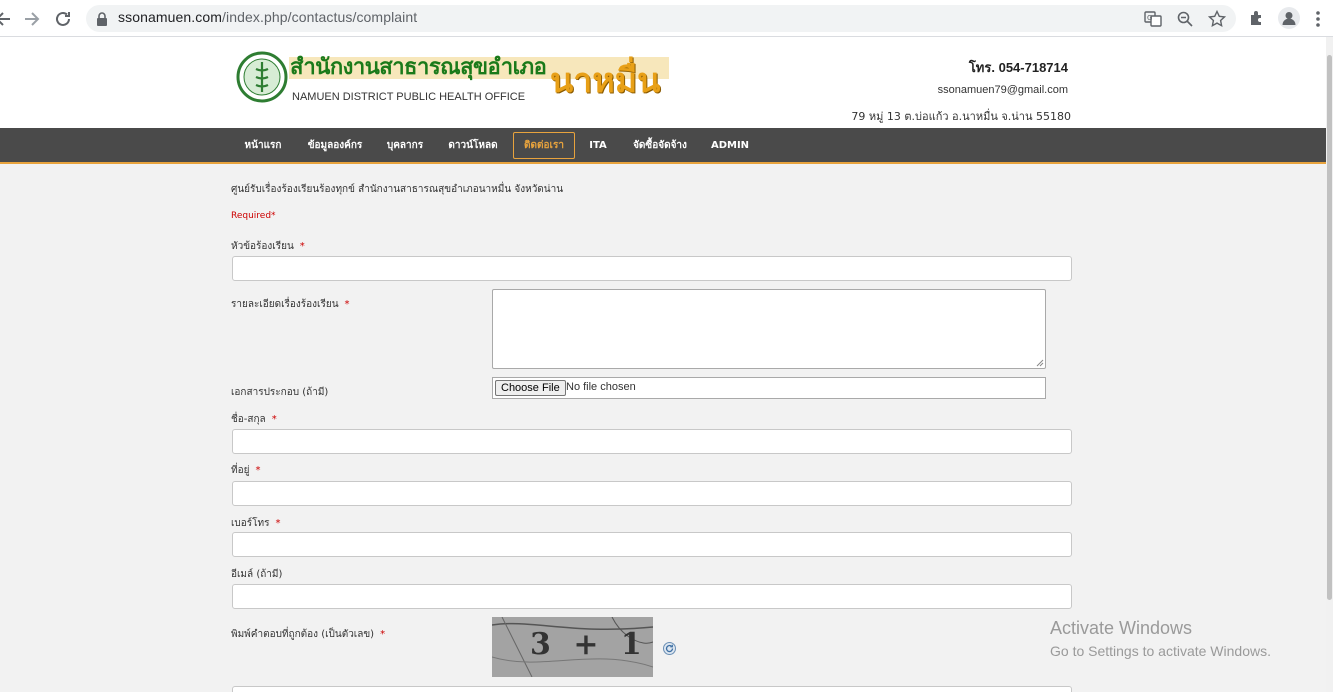 The width and height of the screenshot is (1333, 692). What do you see at coordinates (418, 67) in the screenshot?
I see `logo-title: สำนักงานสาธารณสุขอำเภอ` at bounding box center [418, 67].